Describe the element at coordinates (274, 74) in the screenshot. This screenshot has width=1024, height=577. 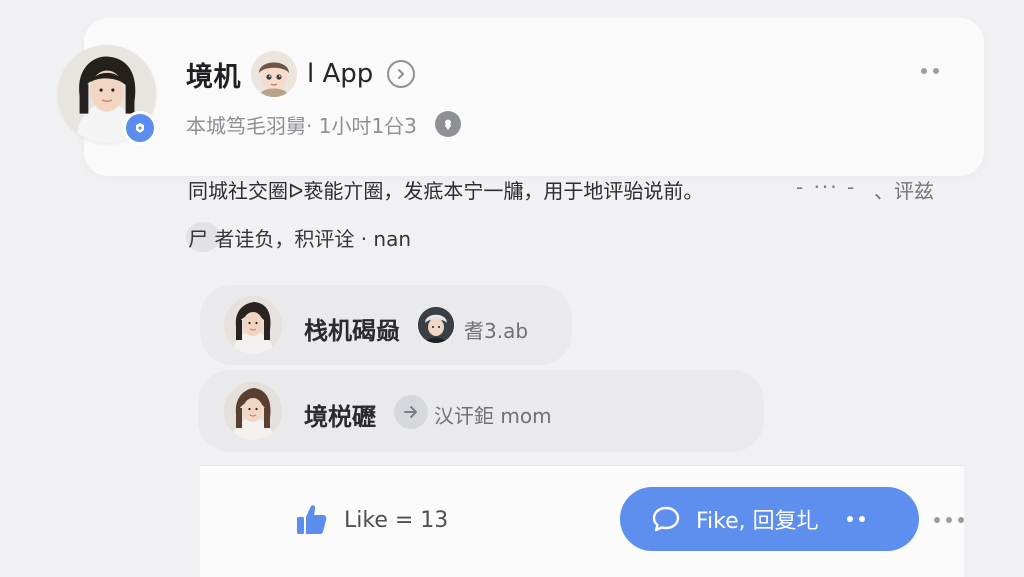
I see `cartoon-avatar` at that location.